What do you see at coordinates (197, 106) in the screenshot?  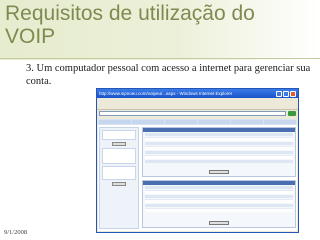 I see `browser-toolbar` at bounding box center [197, 106].